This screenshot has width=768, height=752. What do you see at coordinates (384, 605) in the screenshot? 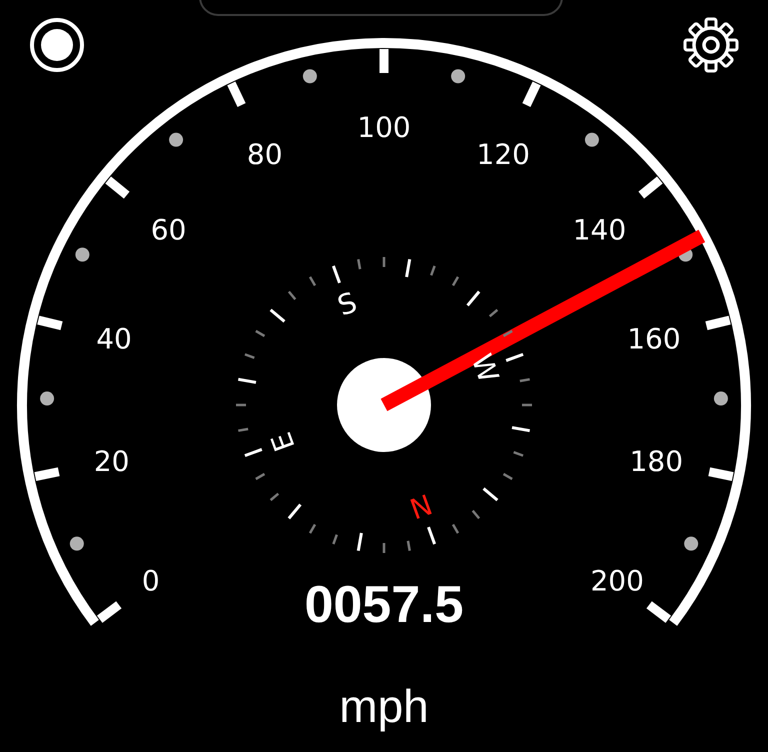
I see `speed-readout: 0057.5` at bounding box center [384, 605].